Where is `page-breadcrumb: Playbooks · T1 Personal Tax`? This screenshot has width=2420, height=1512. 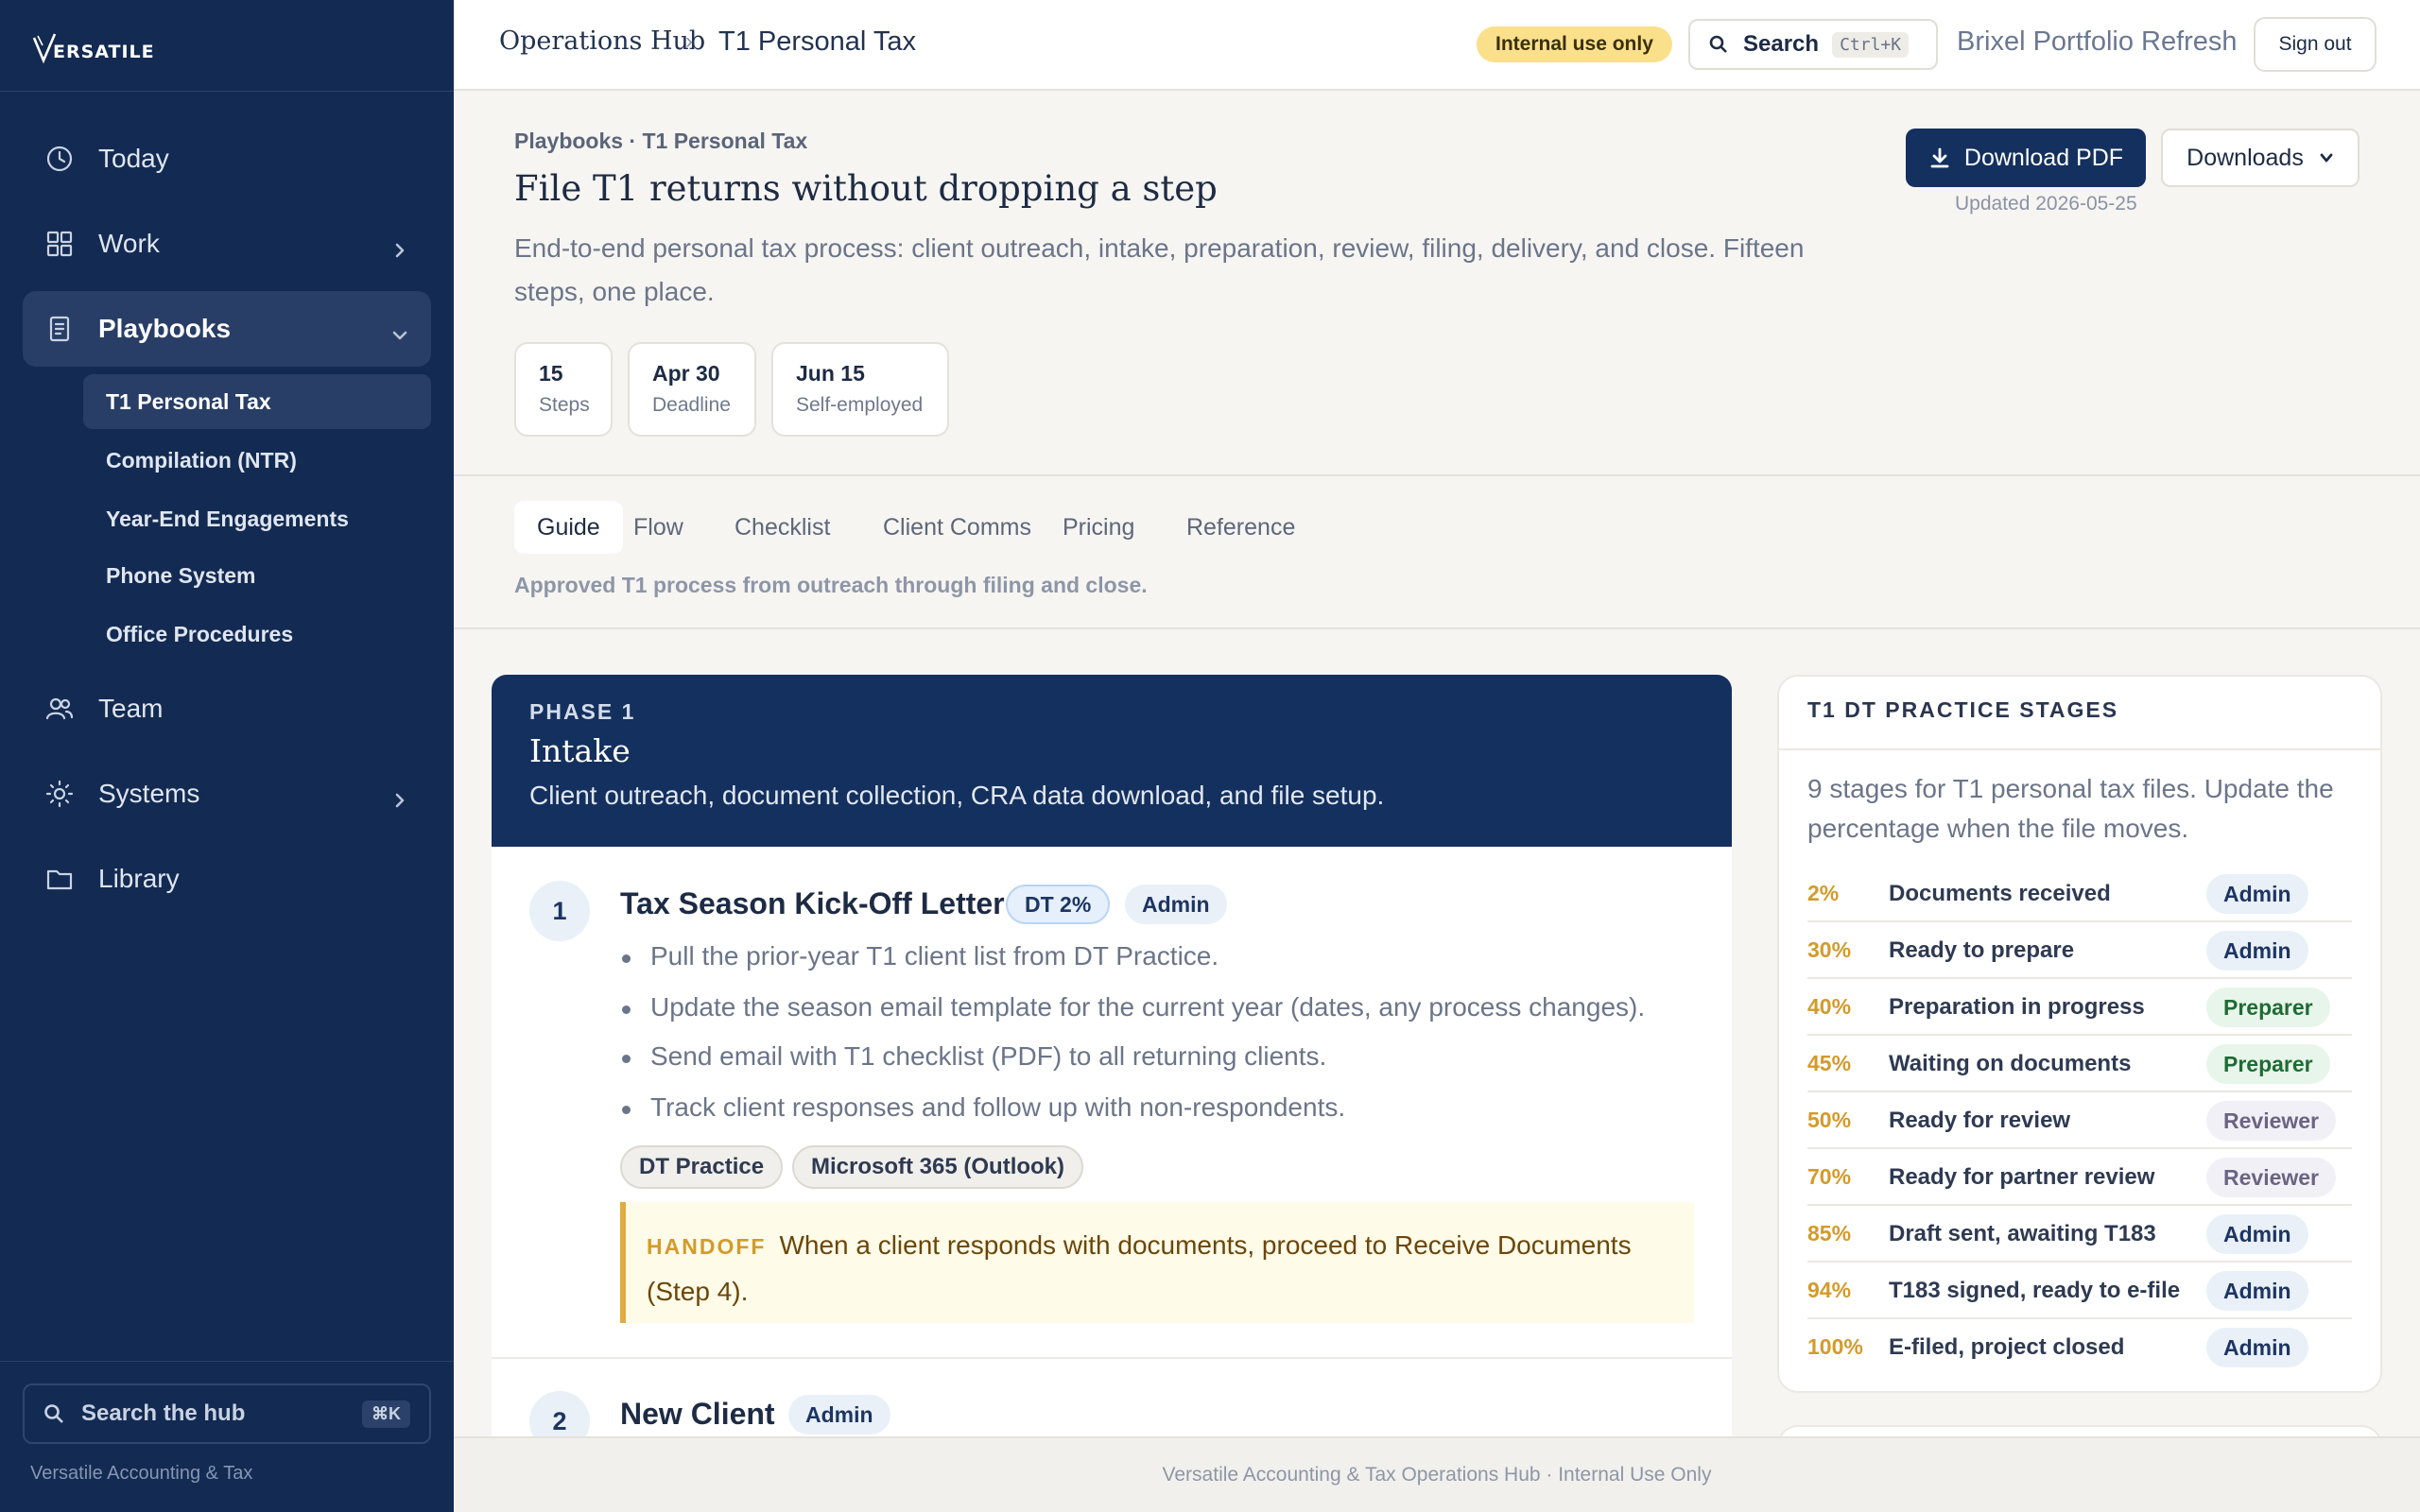
page-breadcrumb: Playbooks · T1 Personal Tax is located at coordinates (661, 141).